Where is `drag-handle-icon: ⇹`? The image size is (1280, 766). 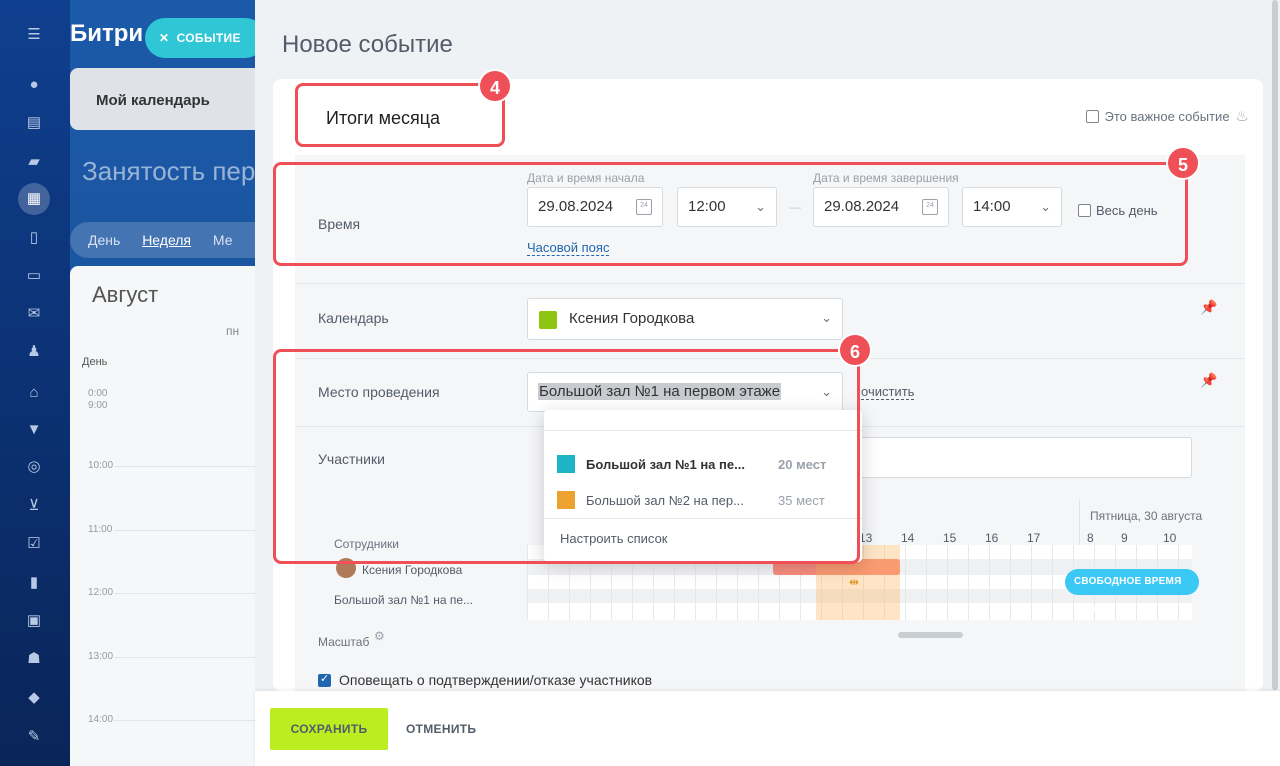 drag-handle-icon: ⇹ is located at coordinates (854, 582).